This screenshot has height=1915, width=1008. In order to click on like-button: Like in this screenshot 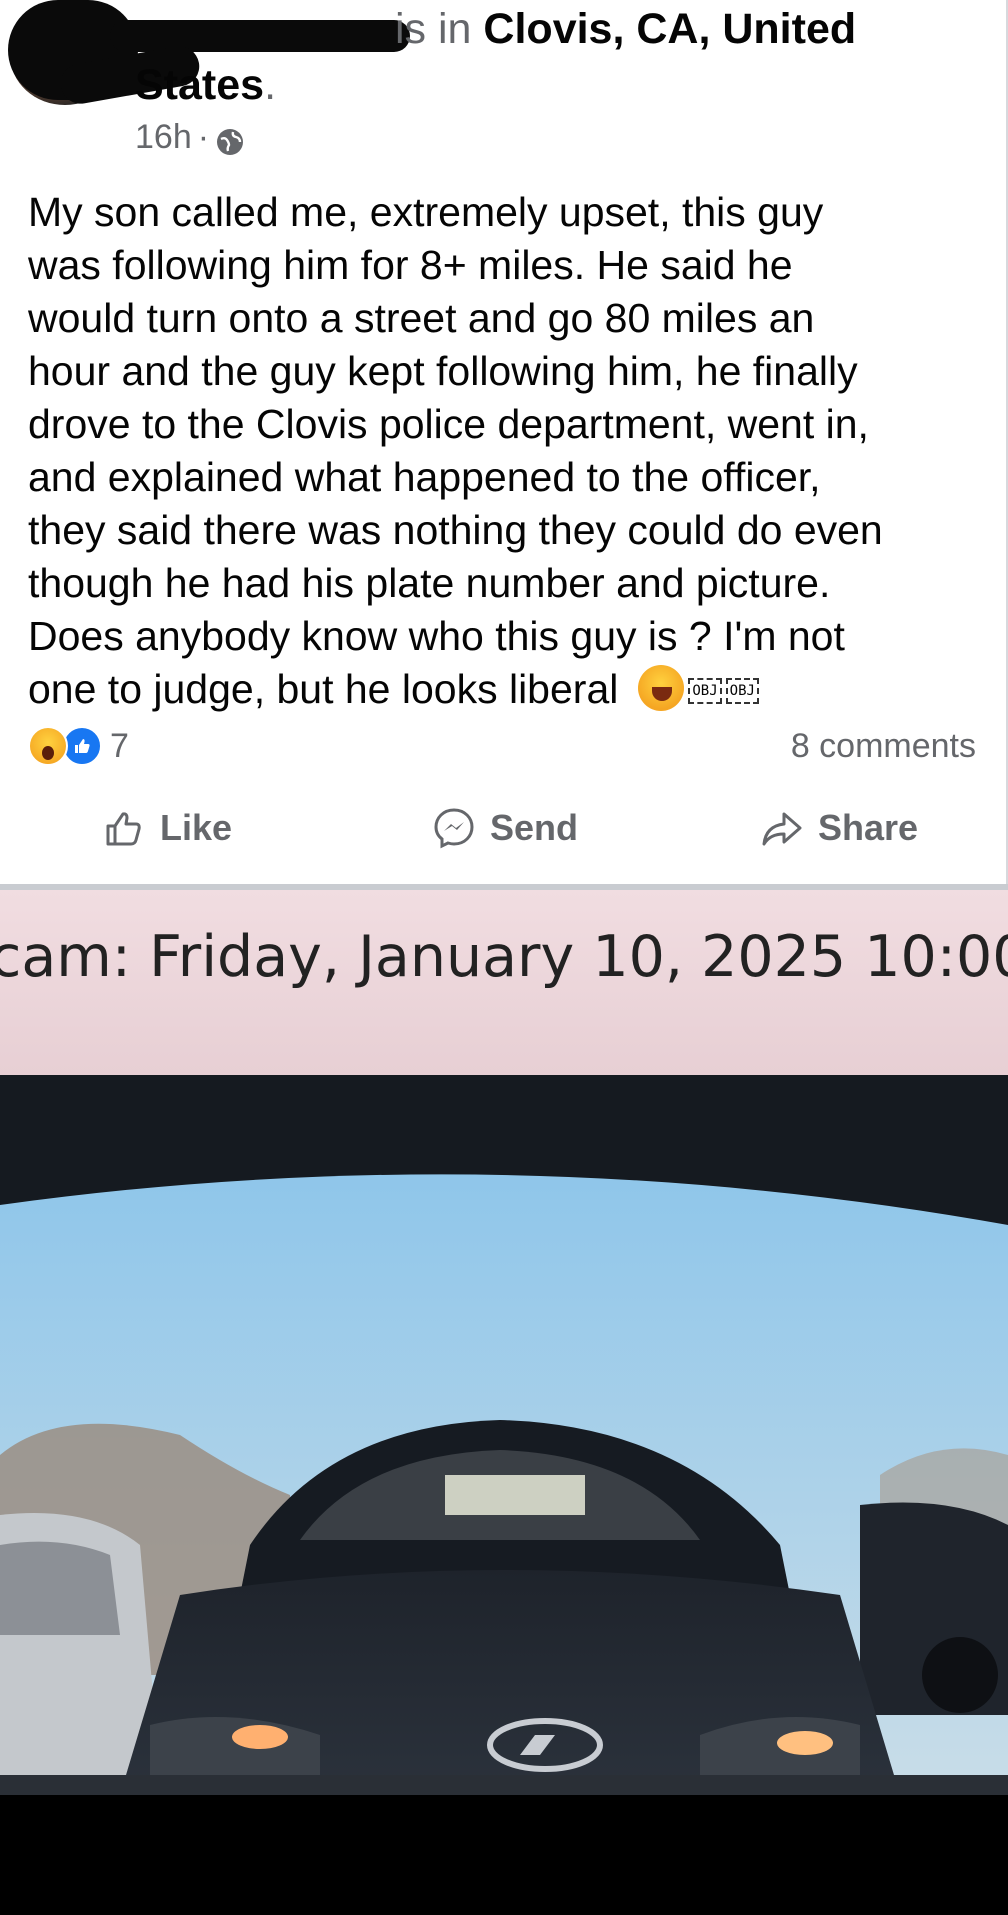, I will do `click(167, 828)`.